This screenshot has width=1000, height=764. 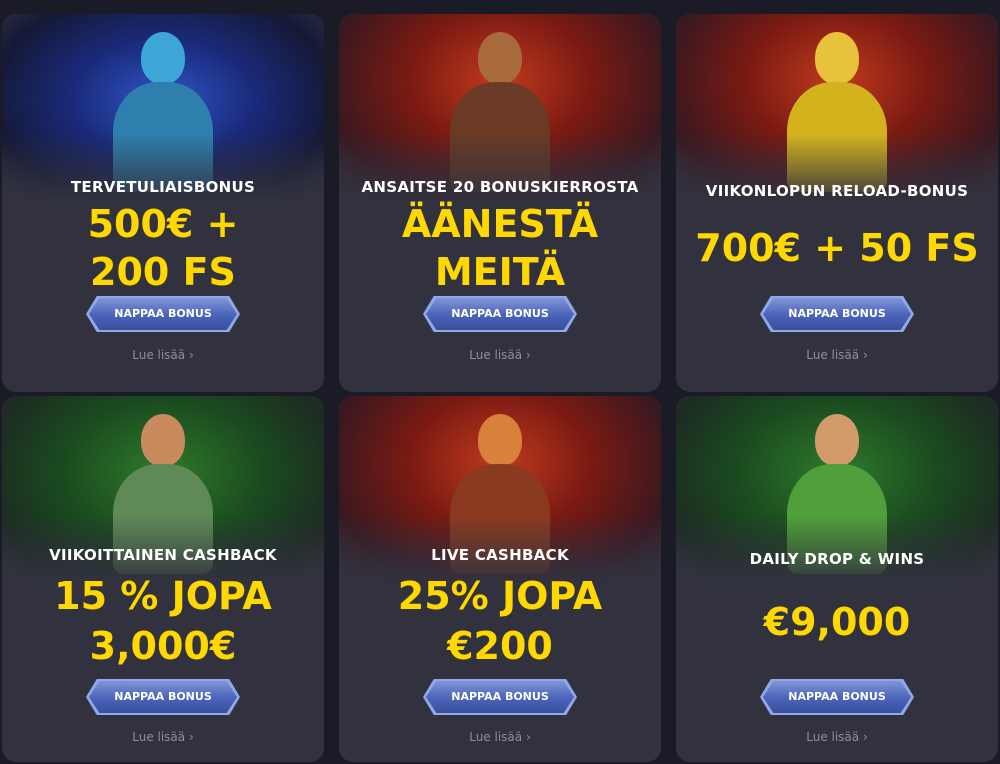 I want to click on card-headline-line-2: MEITÄ, so click(x=500, y=272).